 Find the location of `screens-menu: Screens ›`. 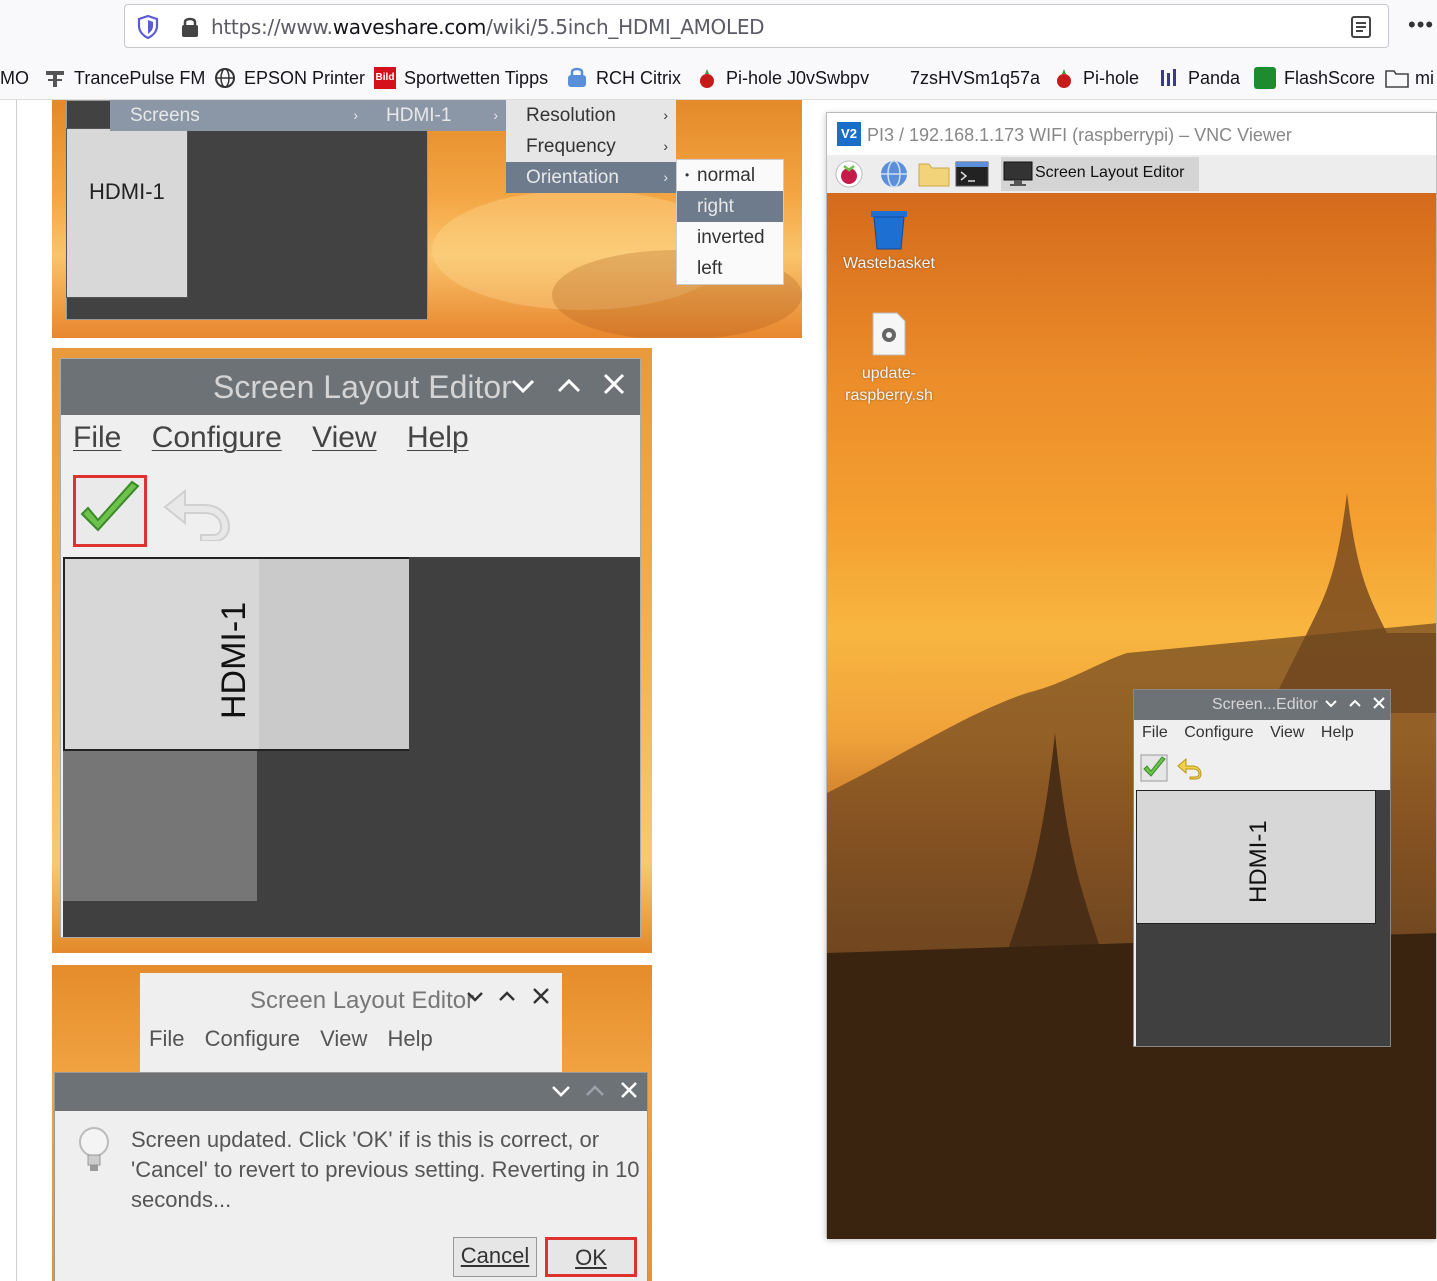

screens-menu: Screens › is located at coordinates (238, 115).